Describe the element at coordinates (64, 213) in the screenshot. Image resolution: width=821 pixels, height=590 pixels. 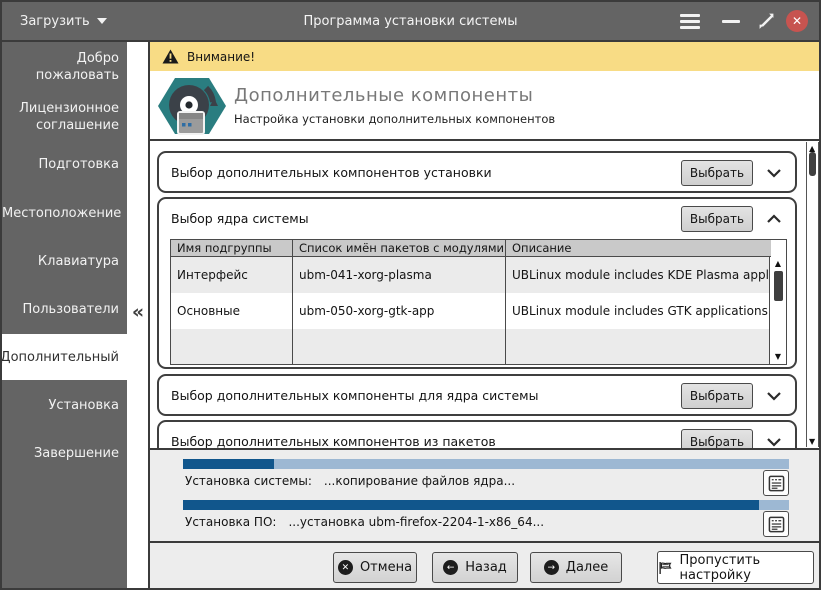
I see `sidebar-item-location: Местоположение` at that location.